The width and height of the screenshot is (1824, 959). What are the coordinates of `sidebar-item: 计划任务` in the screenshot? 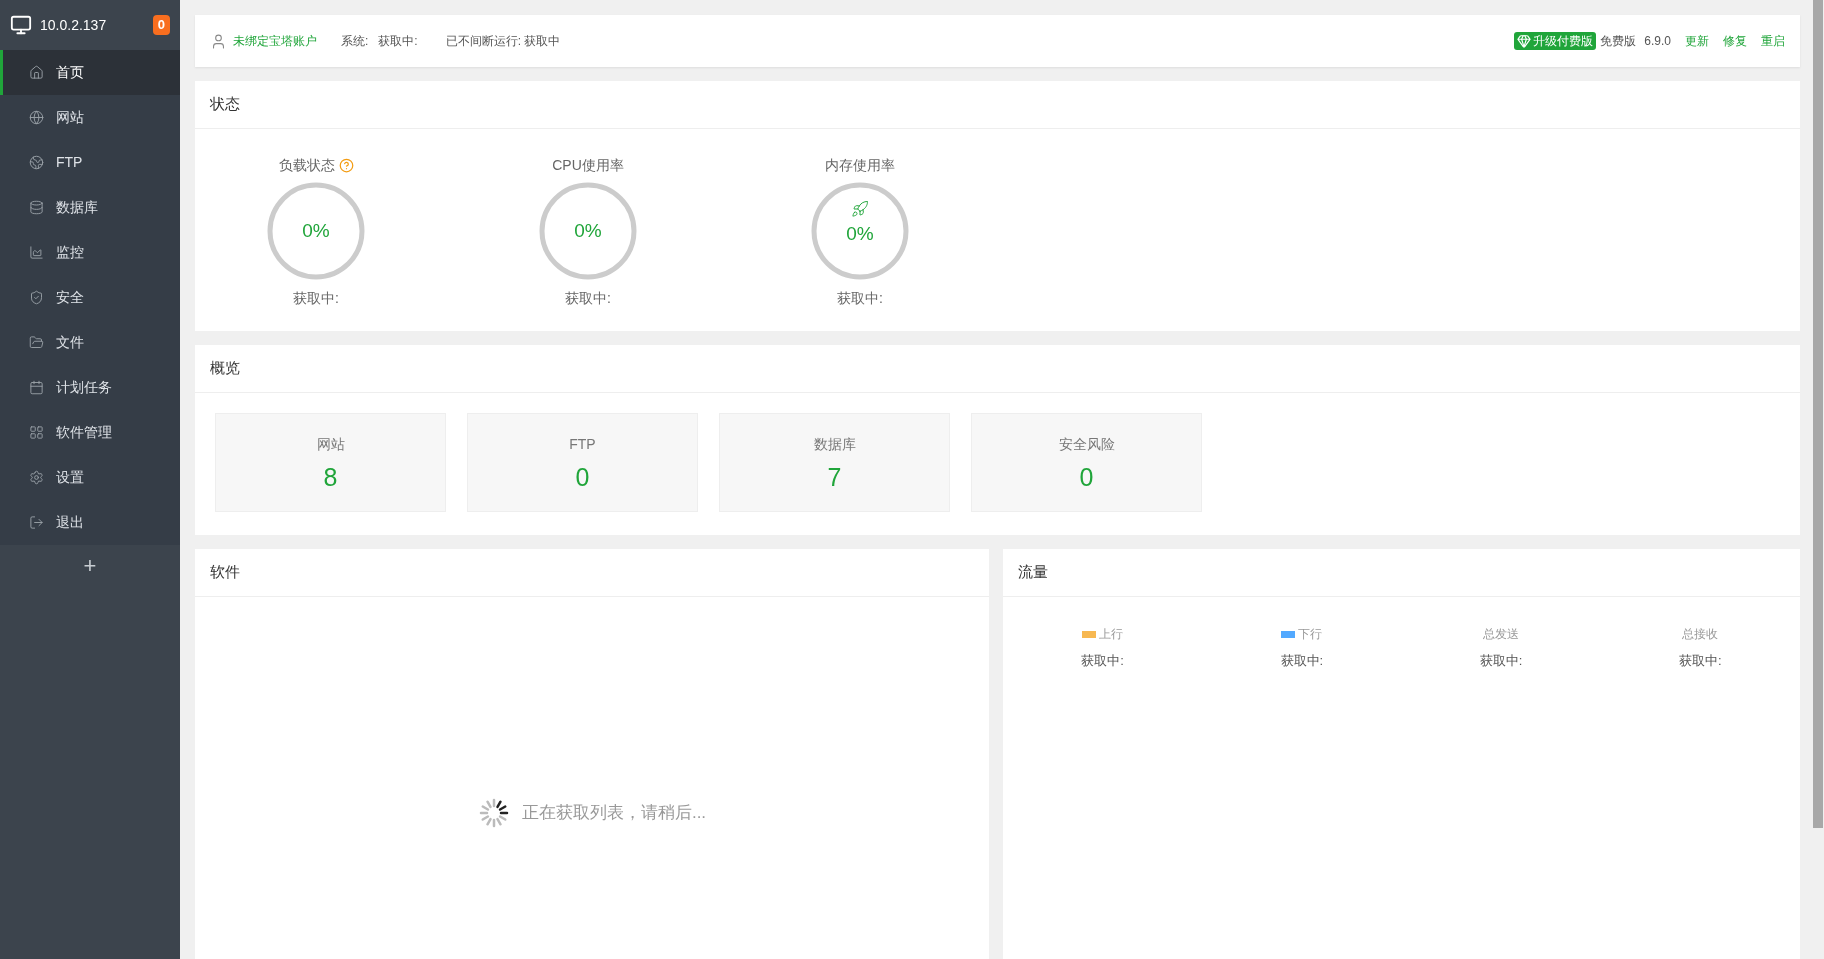 It's located at (90, 387).